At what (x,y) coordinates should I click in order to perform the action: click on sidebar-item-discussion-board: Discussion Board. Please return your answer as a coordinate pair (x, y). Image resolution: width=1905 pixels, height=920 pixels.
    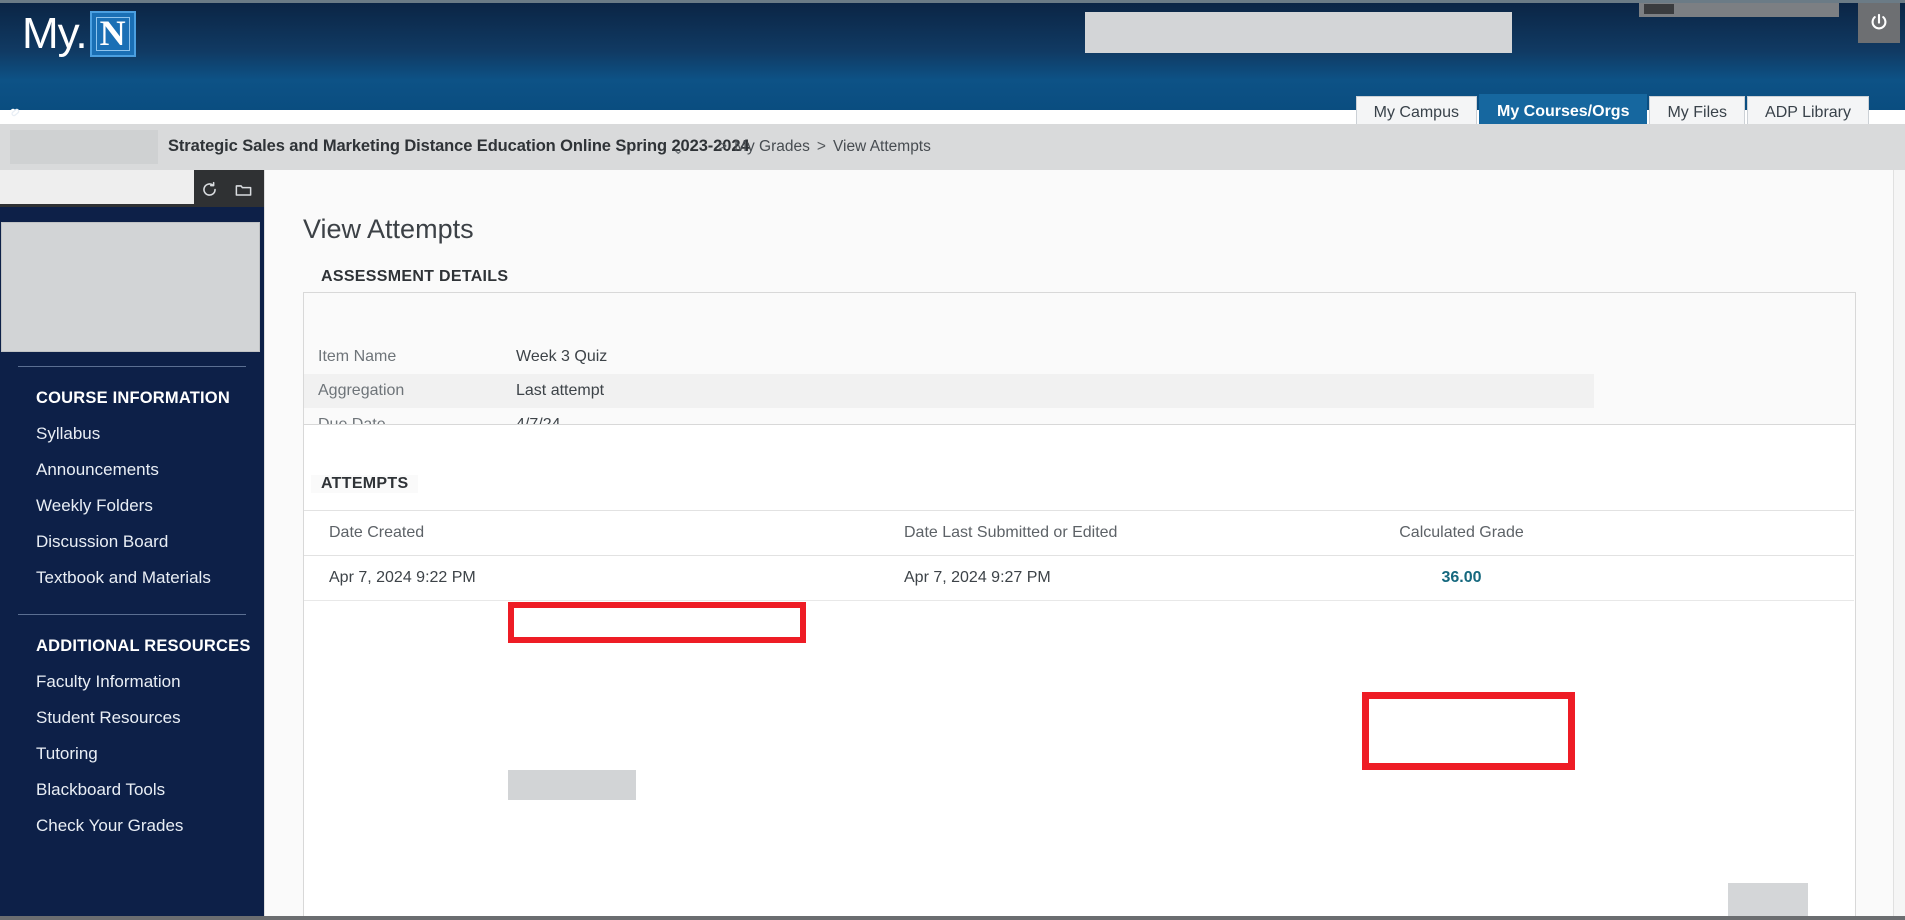
    Looking at the image, I should click on (132, 542).